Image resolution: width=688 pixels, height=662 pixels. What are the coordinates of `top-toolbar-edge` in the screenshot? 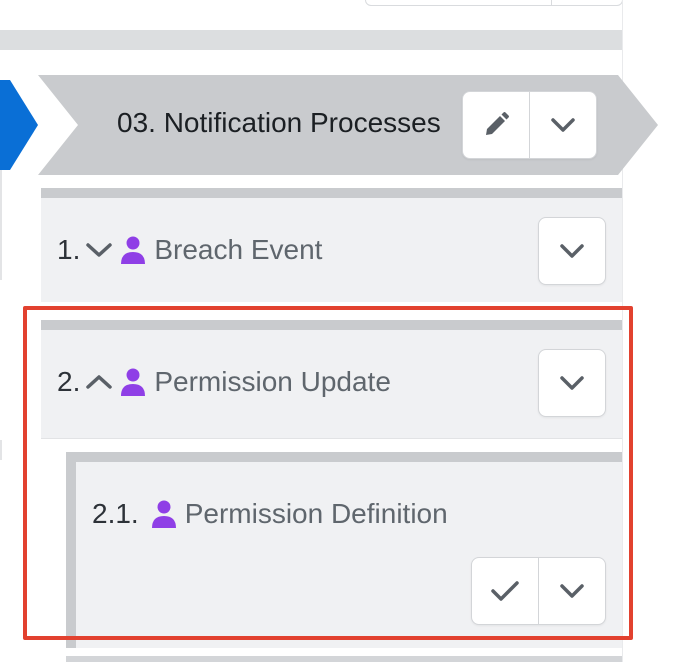 It's located at (494, 3).